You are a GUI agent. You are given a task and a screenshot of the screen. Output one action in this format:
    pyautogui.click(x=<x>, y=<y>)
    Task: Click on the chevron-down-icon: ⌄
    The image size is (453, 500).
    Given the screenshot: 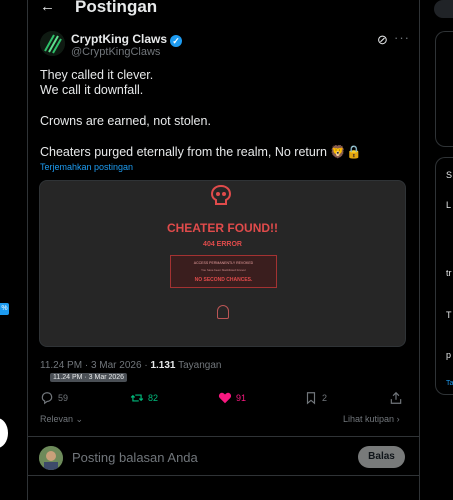 What is the action you would take?
    pyautogui.click(x=79, y=419)
    